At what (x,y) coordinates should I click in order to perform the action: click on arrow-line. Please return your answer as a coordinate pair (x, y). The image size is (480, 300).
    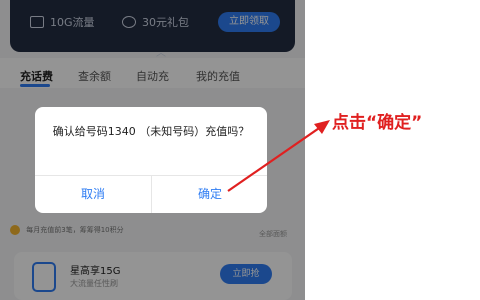
    Looking at the image, I should click on (276, 157).